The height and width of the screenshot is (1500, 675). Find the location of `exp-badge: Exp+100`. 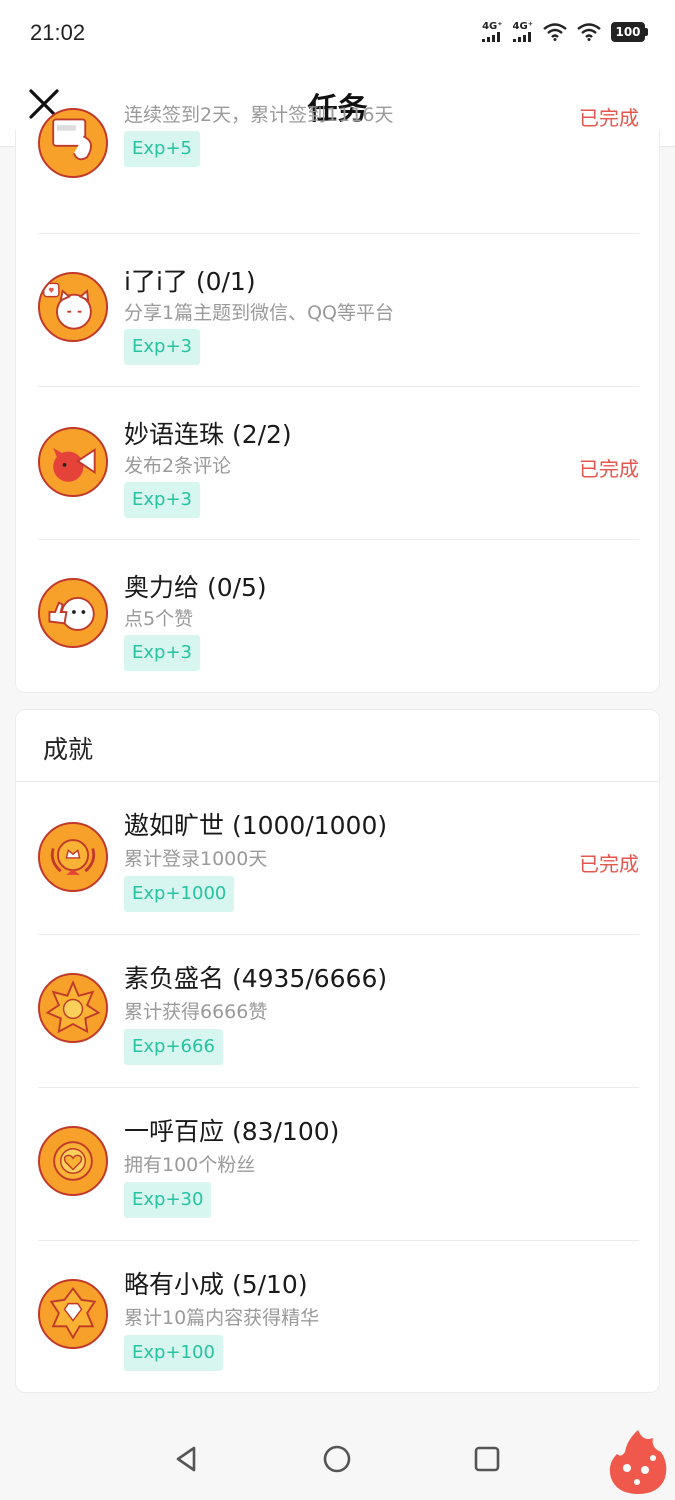

exp-badge: Exp+100 is located at coordinates (173, 1353).